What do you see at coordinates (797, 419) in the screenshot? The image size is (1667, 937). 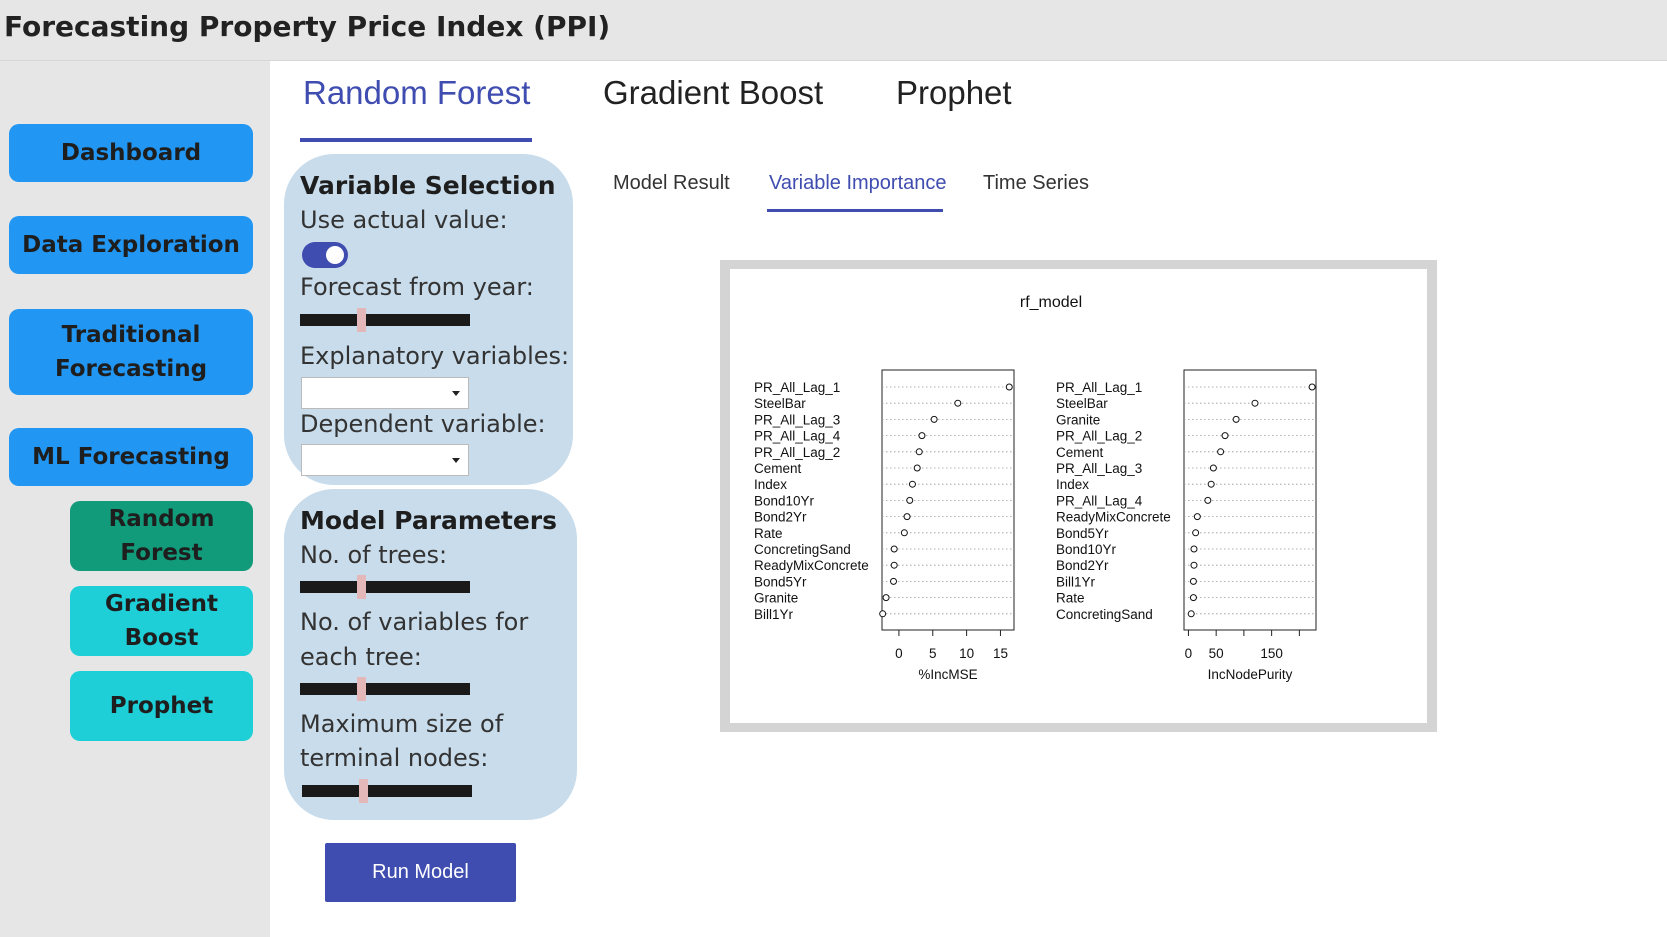 I see `variable-label: PR_All_Lag_3` at bounding box center [797, 419].